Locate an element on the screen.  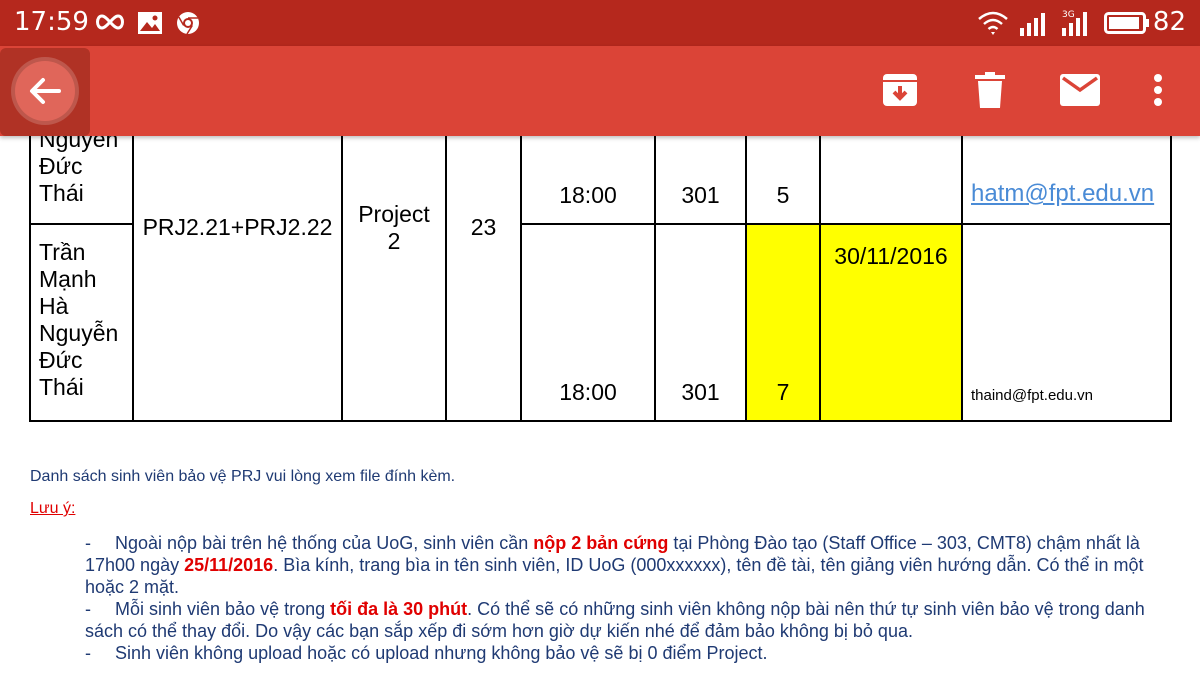
names-cell: Trần Mạnh Hà Nguyễn Đức Thái is located at coordinates (81, 322).